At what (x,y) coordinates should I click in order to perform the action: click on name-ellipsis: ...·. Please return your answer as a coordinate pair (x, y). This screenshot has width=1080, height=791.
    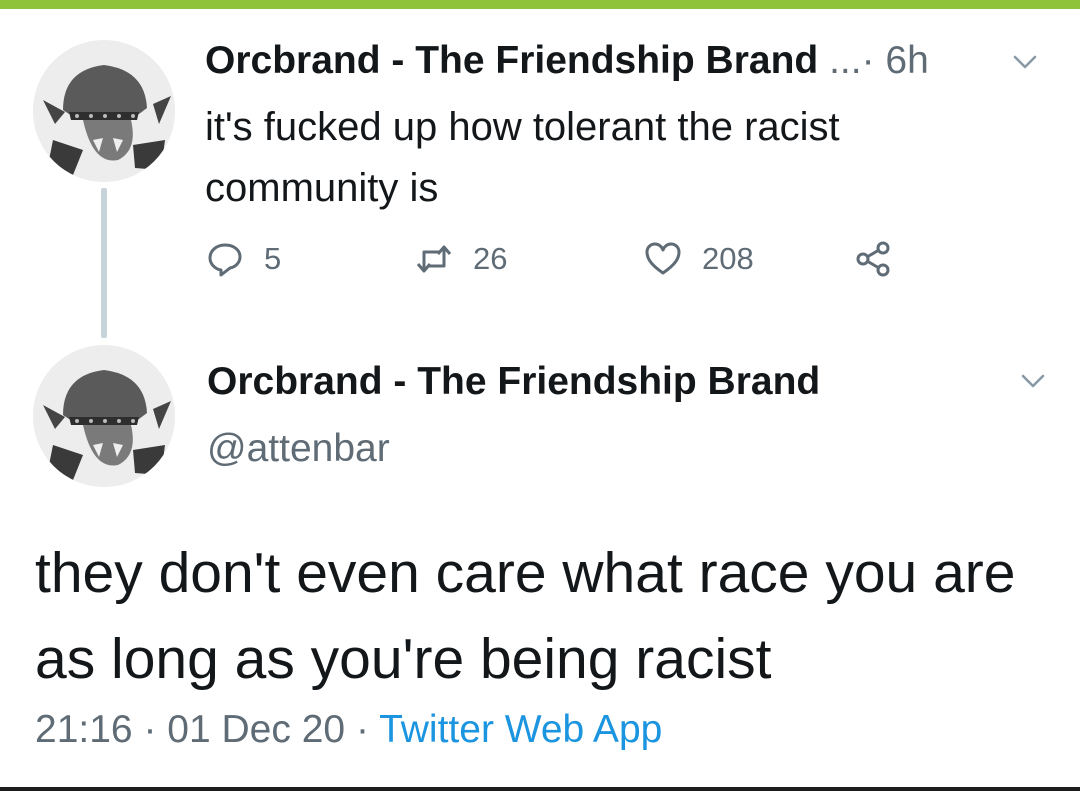
    Looking at the image, I should click on (852, 60).